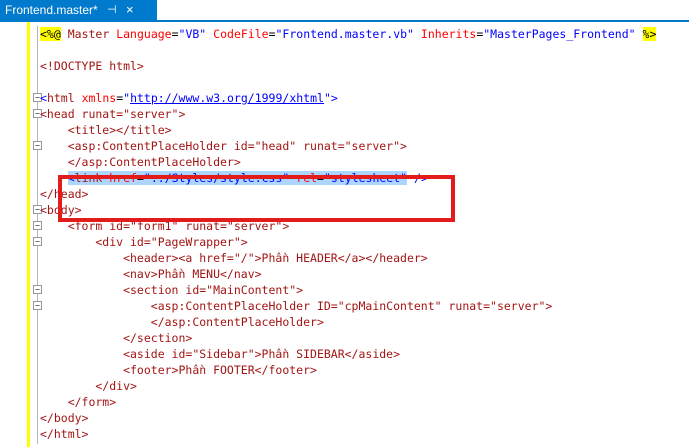 This screenshot has height=447, width=689. What do you see at coordinates (51, 10) in the screenshot?
I see `tab-title: Frontend.master*` at bounding box center [51, 10].